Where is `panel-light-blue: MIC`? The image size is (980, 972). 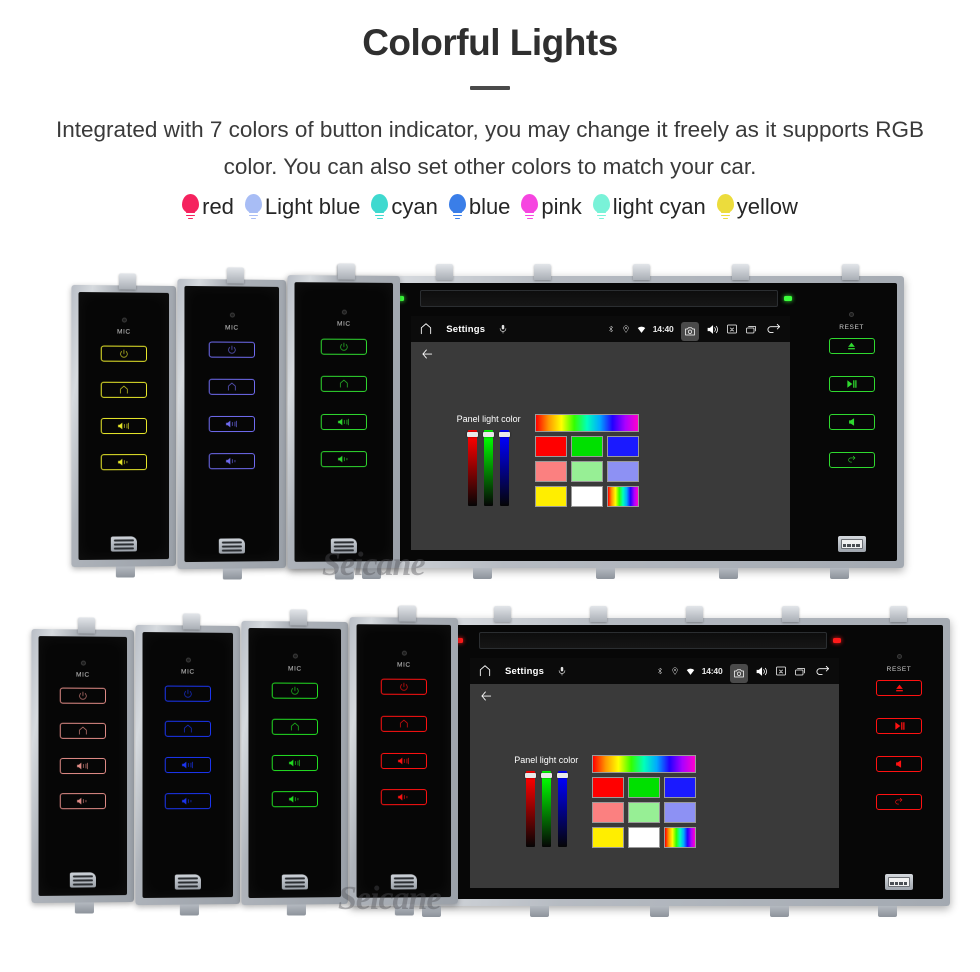 panel-light-blue: MIC is located at coordinates (231, 423).